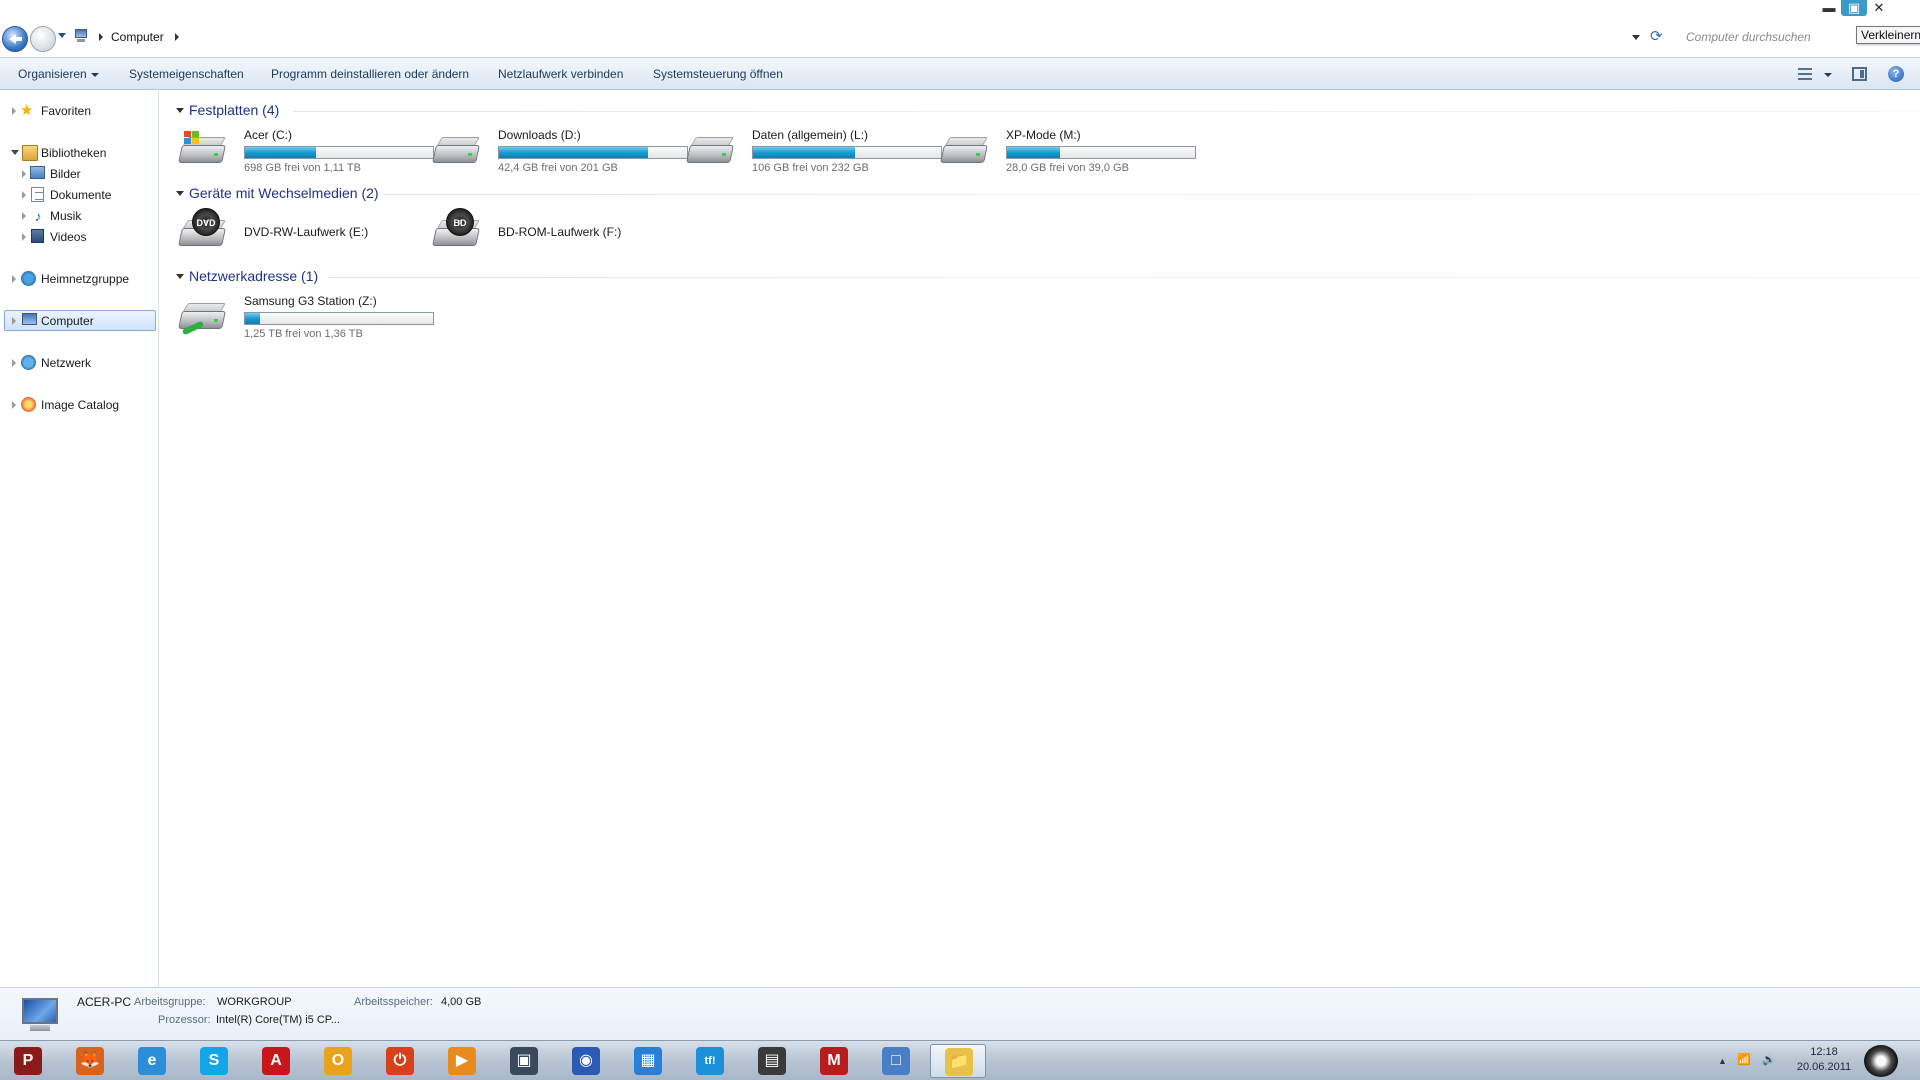  I want to click on sidebar-item-favoriten: ★ Favoriten, so click(80, 111).